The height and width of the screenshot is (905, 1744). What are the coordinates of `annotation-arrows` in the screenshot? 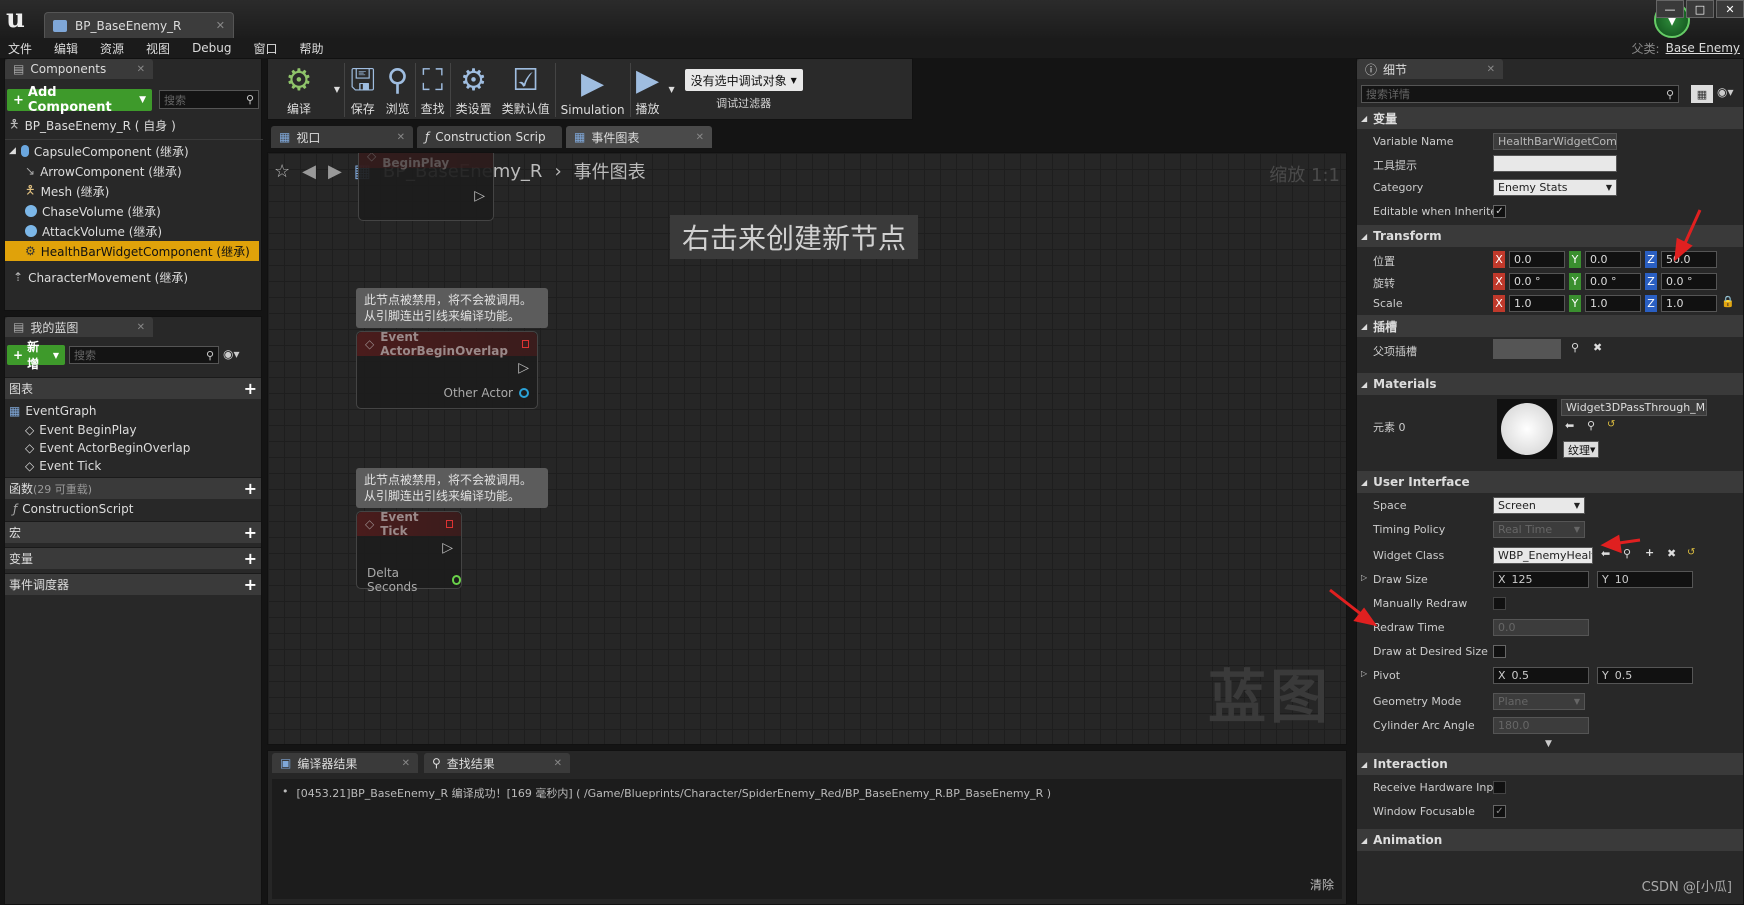 It's located at (1515, 418).